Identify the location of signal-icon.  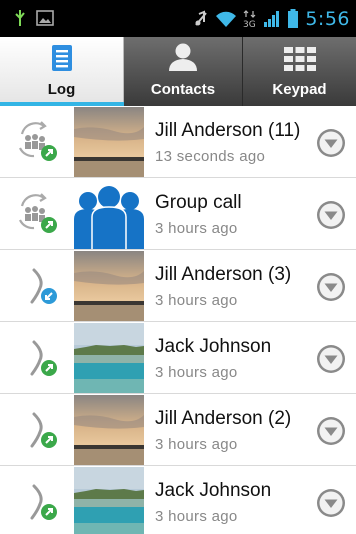
(272, 19).